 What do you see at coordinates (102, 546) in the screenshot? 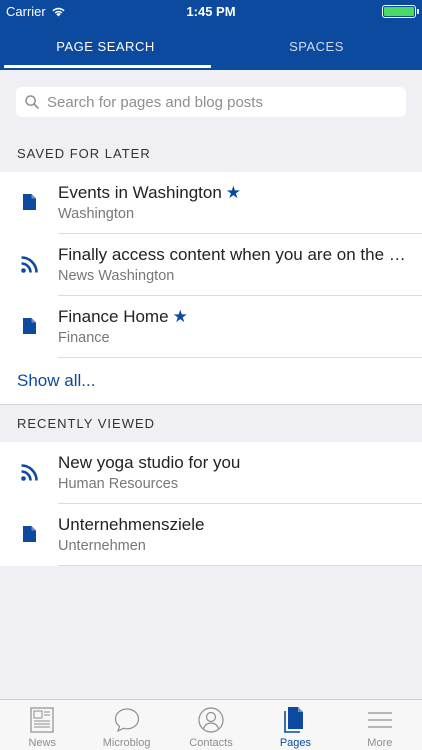
I see `item-subtitle: Unternehmen` at bounding box center [102, 546].